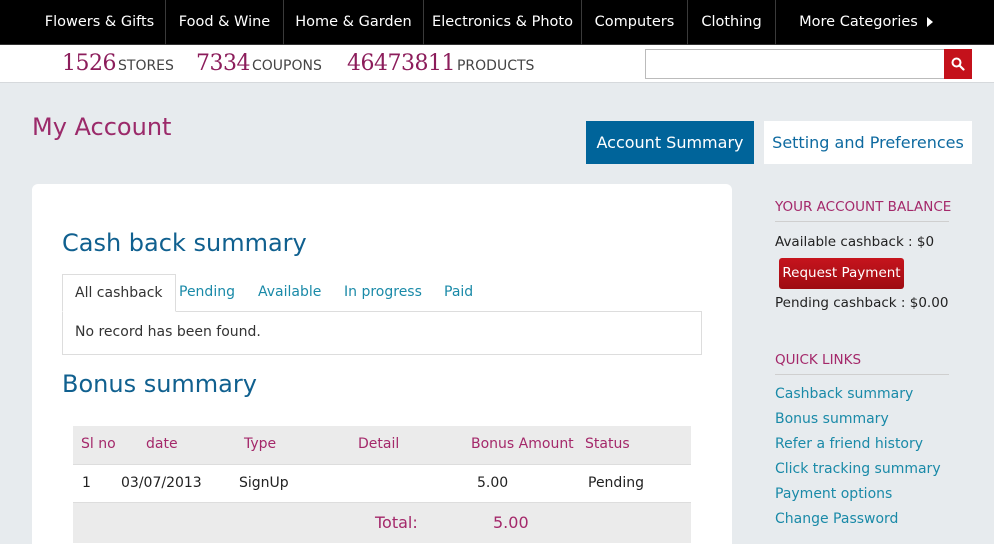 The height and width of the screenshot is (544, 994). What do you see at coordinates (458, 293) in the screenshot?
I see `tab-paid: Paid` at bounding box center [458, 293].